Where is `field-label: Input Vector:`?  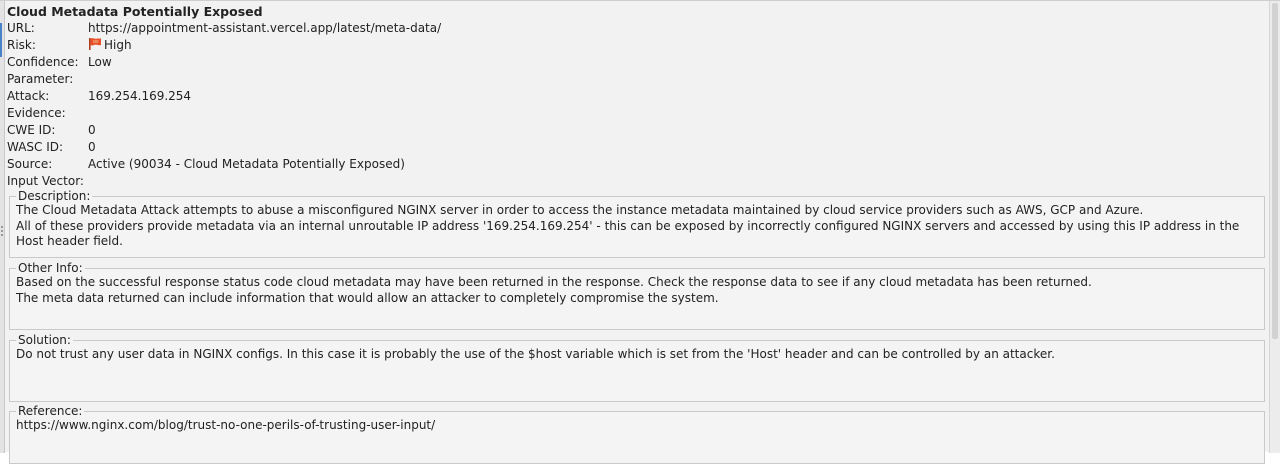
field-label: Input Vector: is located at coordinates (45, 181).